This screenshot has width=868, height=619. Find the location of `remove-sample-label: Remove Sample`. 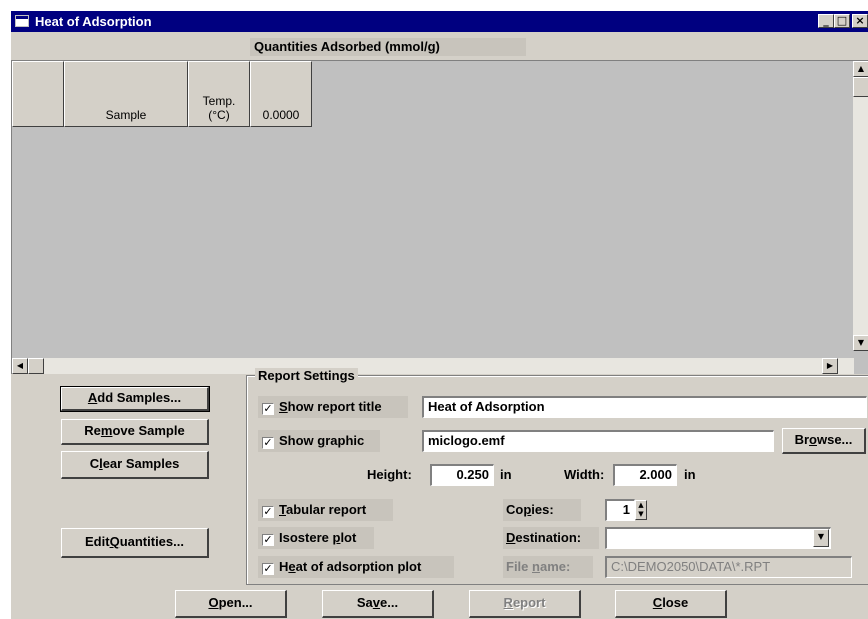

remove-sample-label: Remove Sample is located at coordinates (134, 430).